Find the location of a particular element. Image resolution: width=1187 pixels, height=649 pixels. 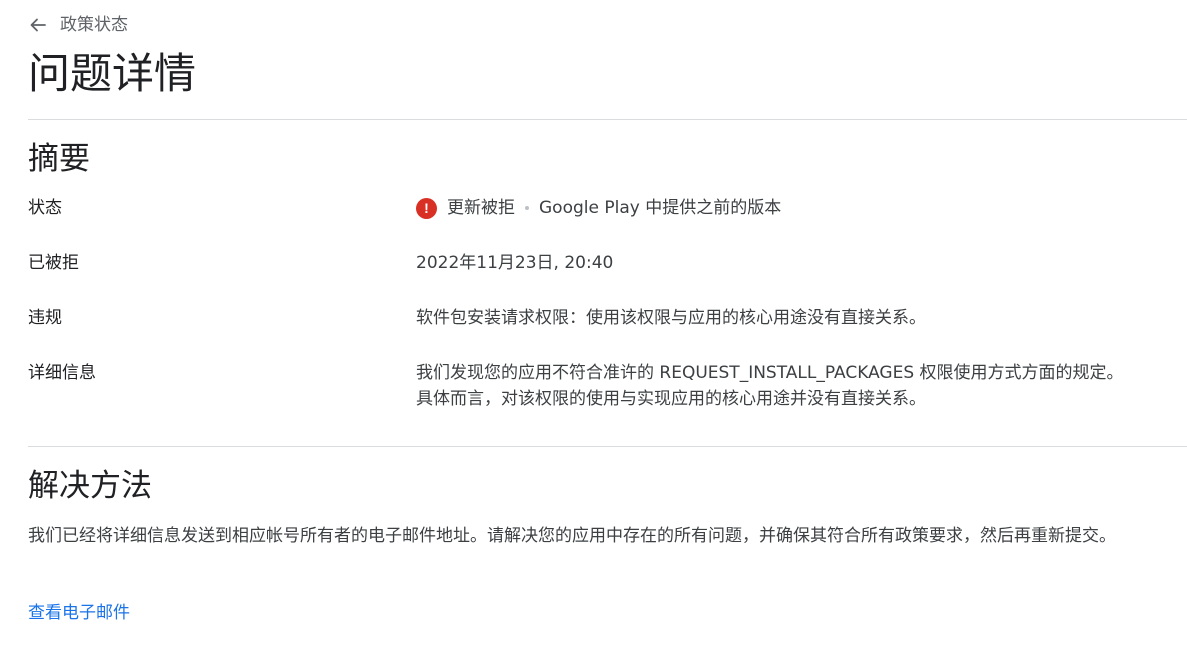

back-link-label: 政策状态 is located at coordinates (94, 25).